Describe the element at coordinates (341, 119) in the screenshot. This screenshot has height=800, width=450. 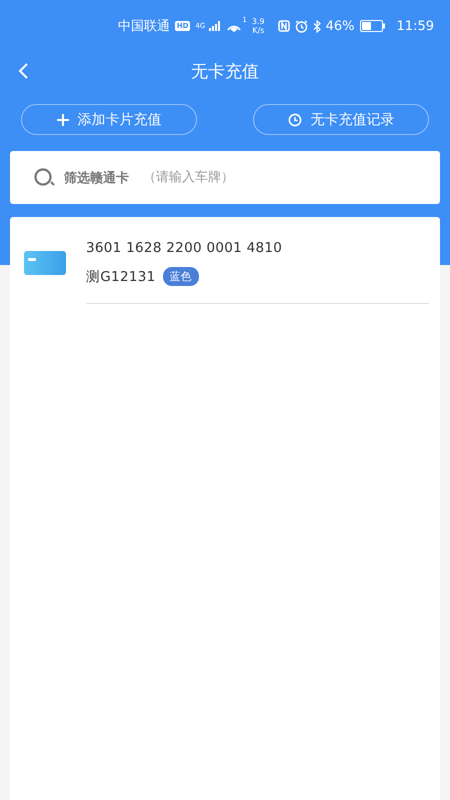
I see `records-button: 无卡充值记录` at that location.